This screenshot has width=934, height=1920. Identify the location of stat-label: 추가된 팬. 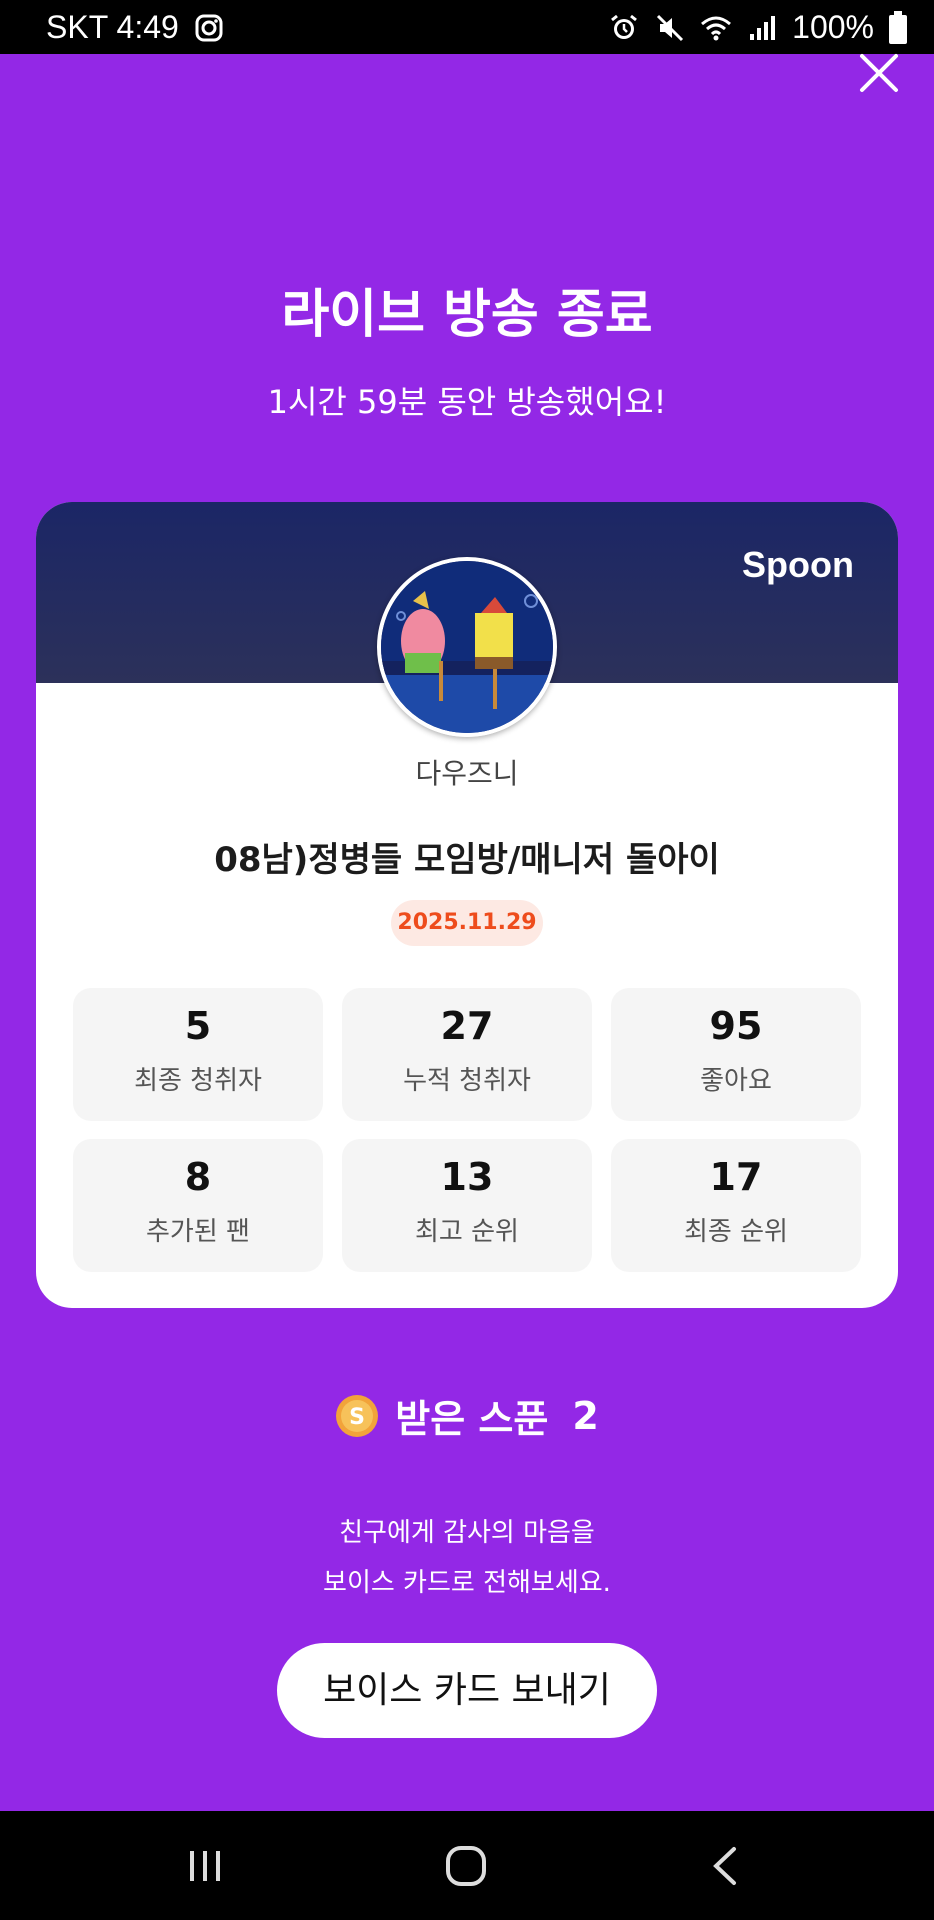
(198, 1232).